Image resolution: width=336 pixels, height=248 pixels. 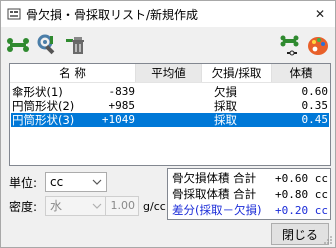 What do you see at coordinates (73, 73) in the screenshot?
I see `column-header-name: 名 称` at bounding box center [73, 73].